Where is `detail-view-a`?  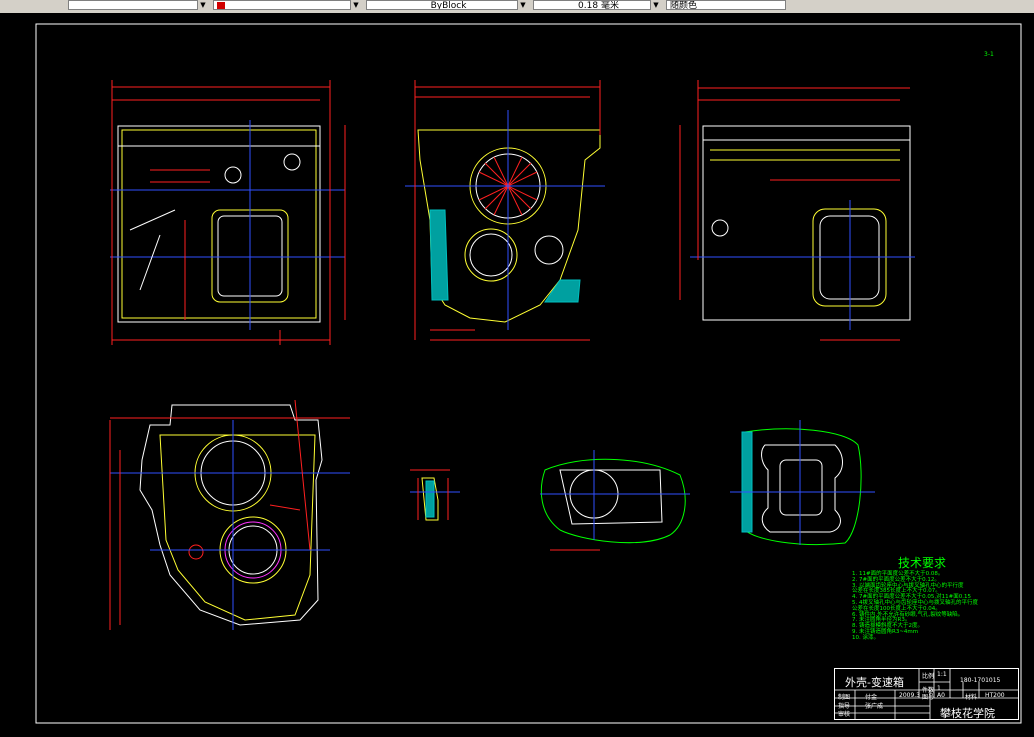
detail-view-a is located at coordinates (435, 495).